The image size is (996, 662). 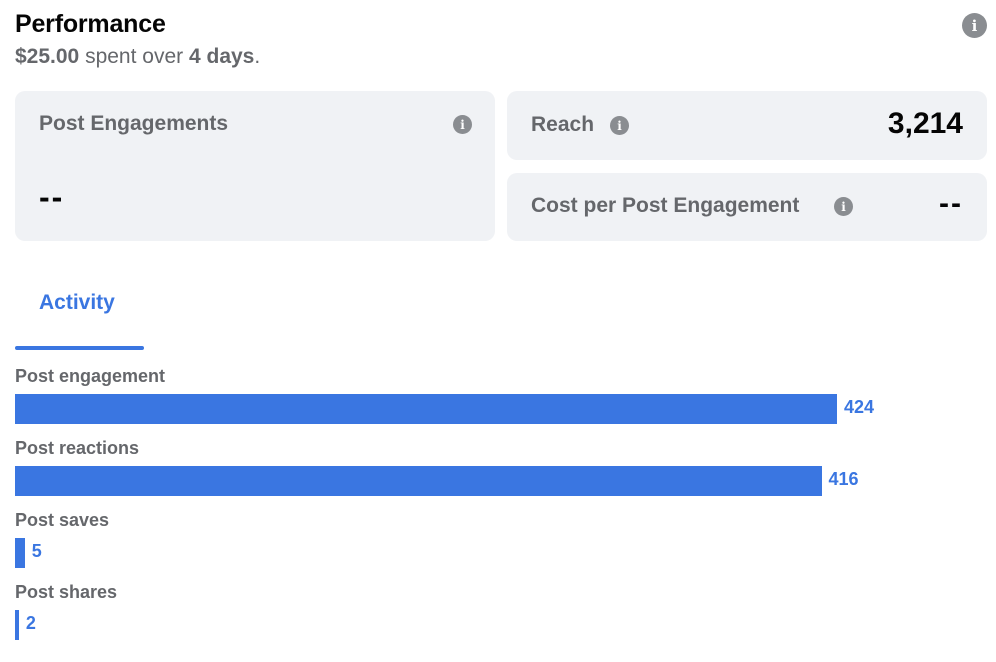 I want to click on activity-row: Post saves 5, so click(x=495, y=546).